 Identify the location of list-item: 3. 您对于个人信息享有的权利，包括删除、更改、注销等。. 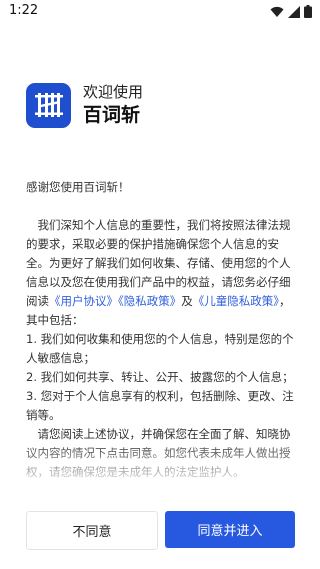
(160, 405).